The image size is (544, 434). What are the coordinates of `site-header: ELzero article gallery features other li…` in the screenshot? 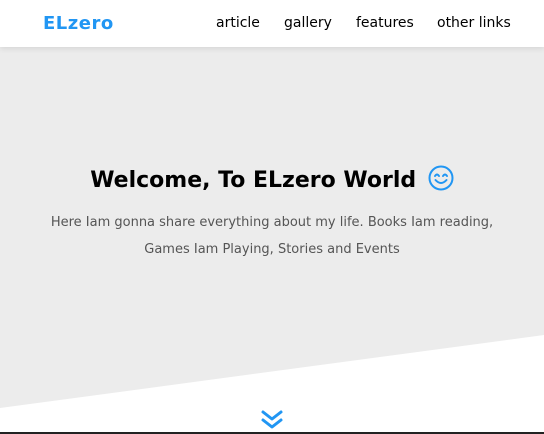 It's located at (272, 23).